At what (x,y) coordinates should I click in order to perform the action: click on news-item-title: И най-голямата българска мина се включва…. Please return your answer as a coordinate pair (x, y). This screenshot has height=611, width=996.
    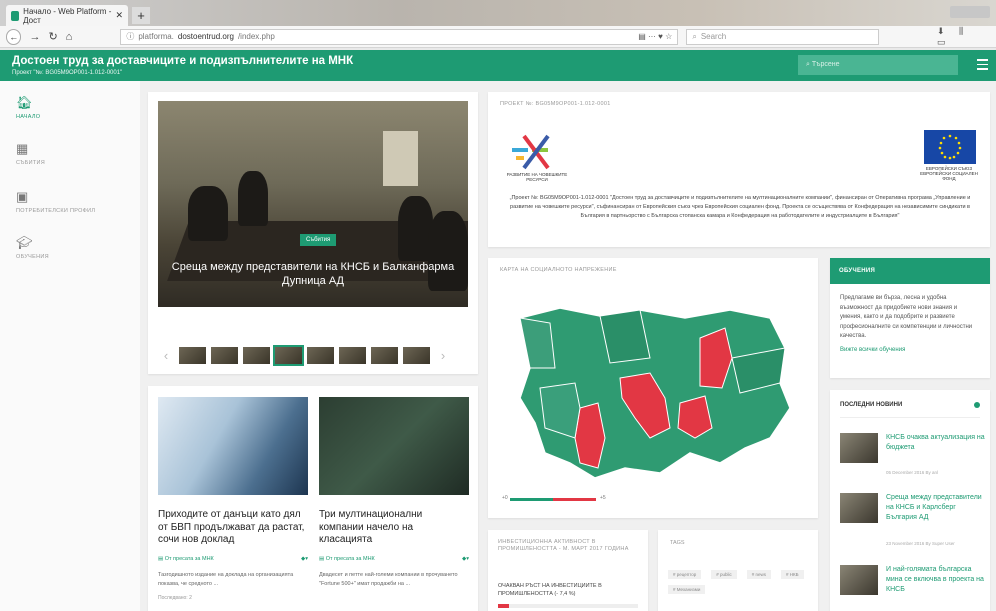
    Looking at the image, I should click on (936, 580).